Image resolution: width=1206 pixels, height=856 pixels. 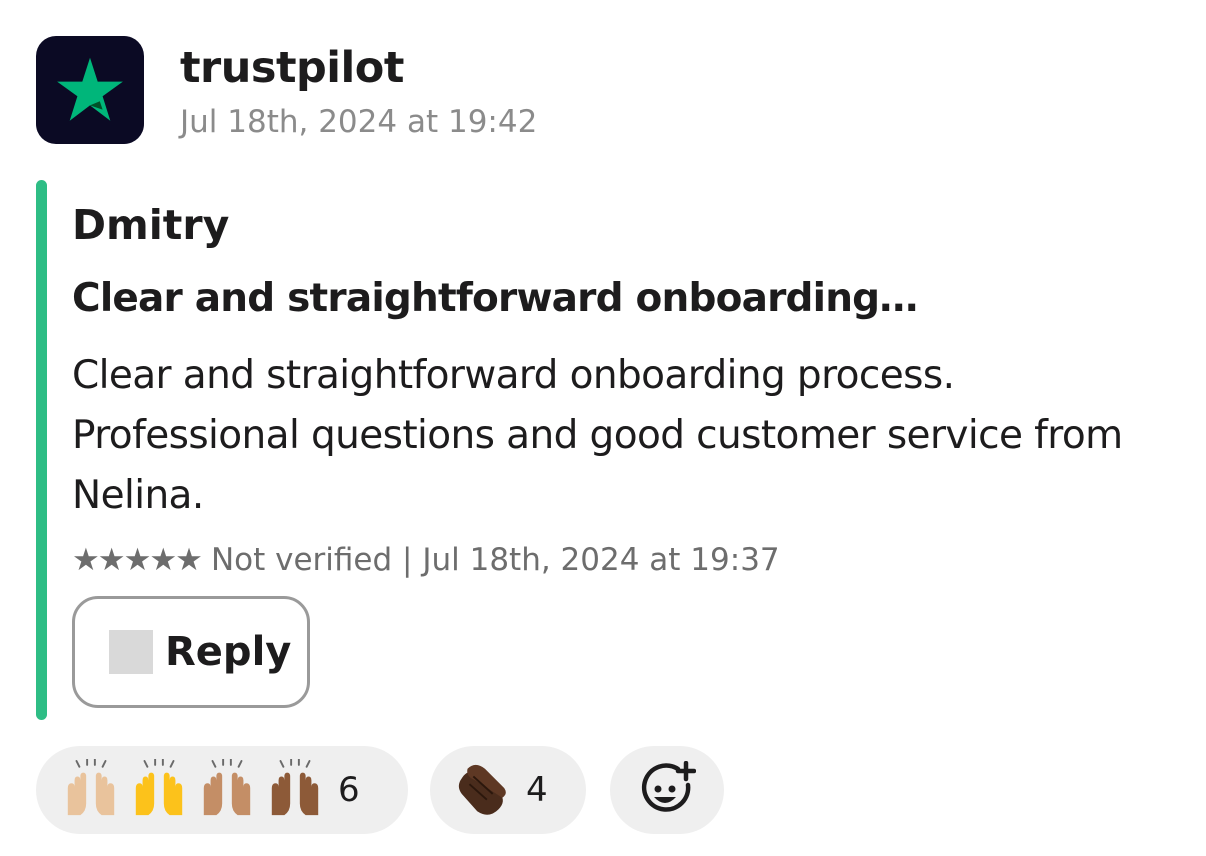 What do you see at coordinates (227, 788) in the screenshot?
I see `raising-hands-medium-icon` at bounding box center [227, 788].